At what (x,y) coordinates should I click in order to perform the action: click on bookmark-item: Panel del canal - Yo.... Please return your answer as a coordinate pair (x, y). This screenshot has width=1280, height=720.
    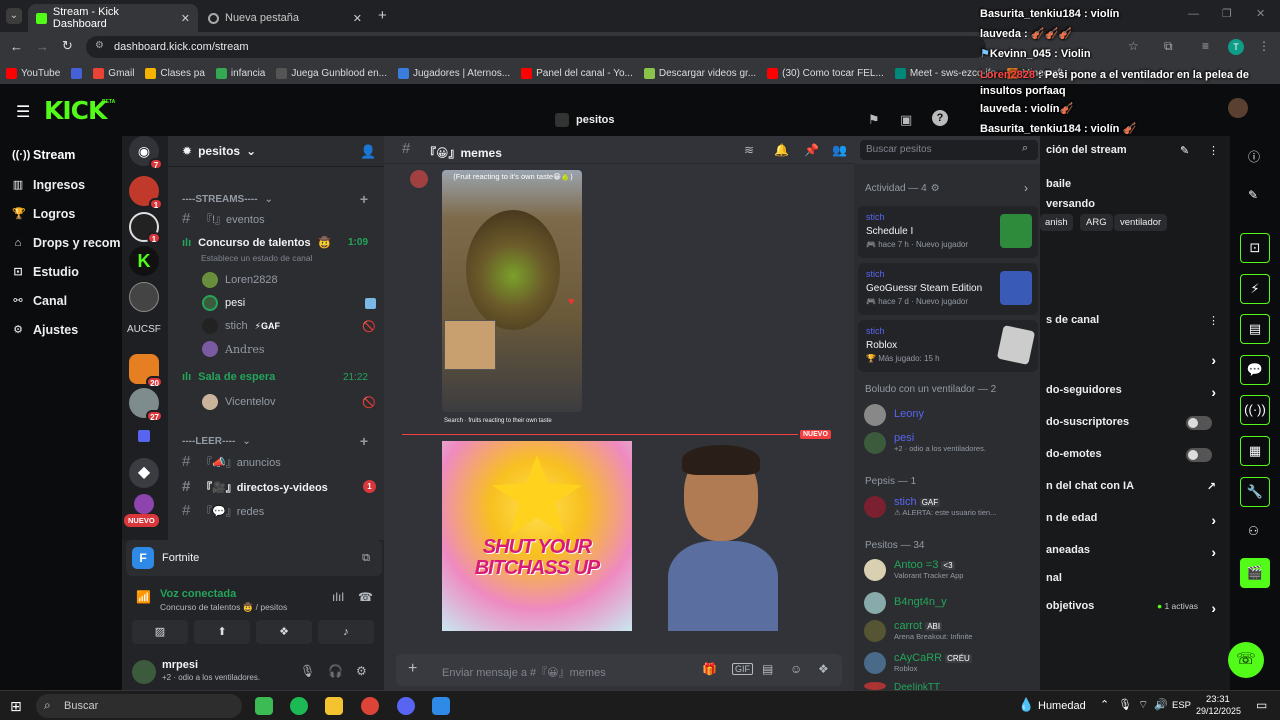
    Looking at the image, I should click on (577, 73).